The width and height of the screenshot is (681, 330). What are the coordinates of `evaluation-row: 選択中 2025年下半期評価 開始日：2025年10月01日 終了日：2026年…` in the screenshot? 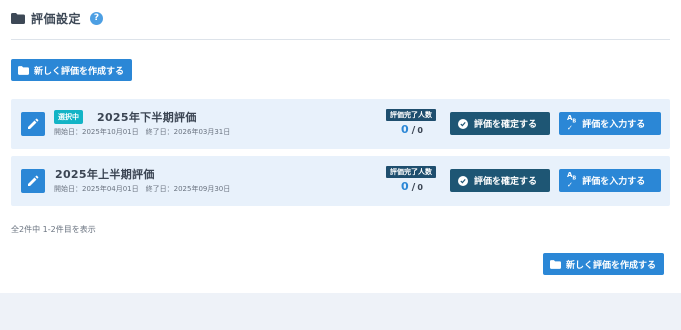 It's located at (340, 124).